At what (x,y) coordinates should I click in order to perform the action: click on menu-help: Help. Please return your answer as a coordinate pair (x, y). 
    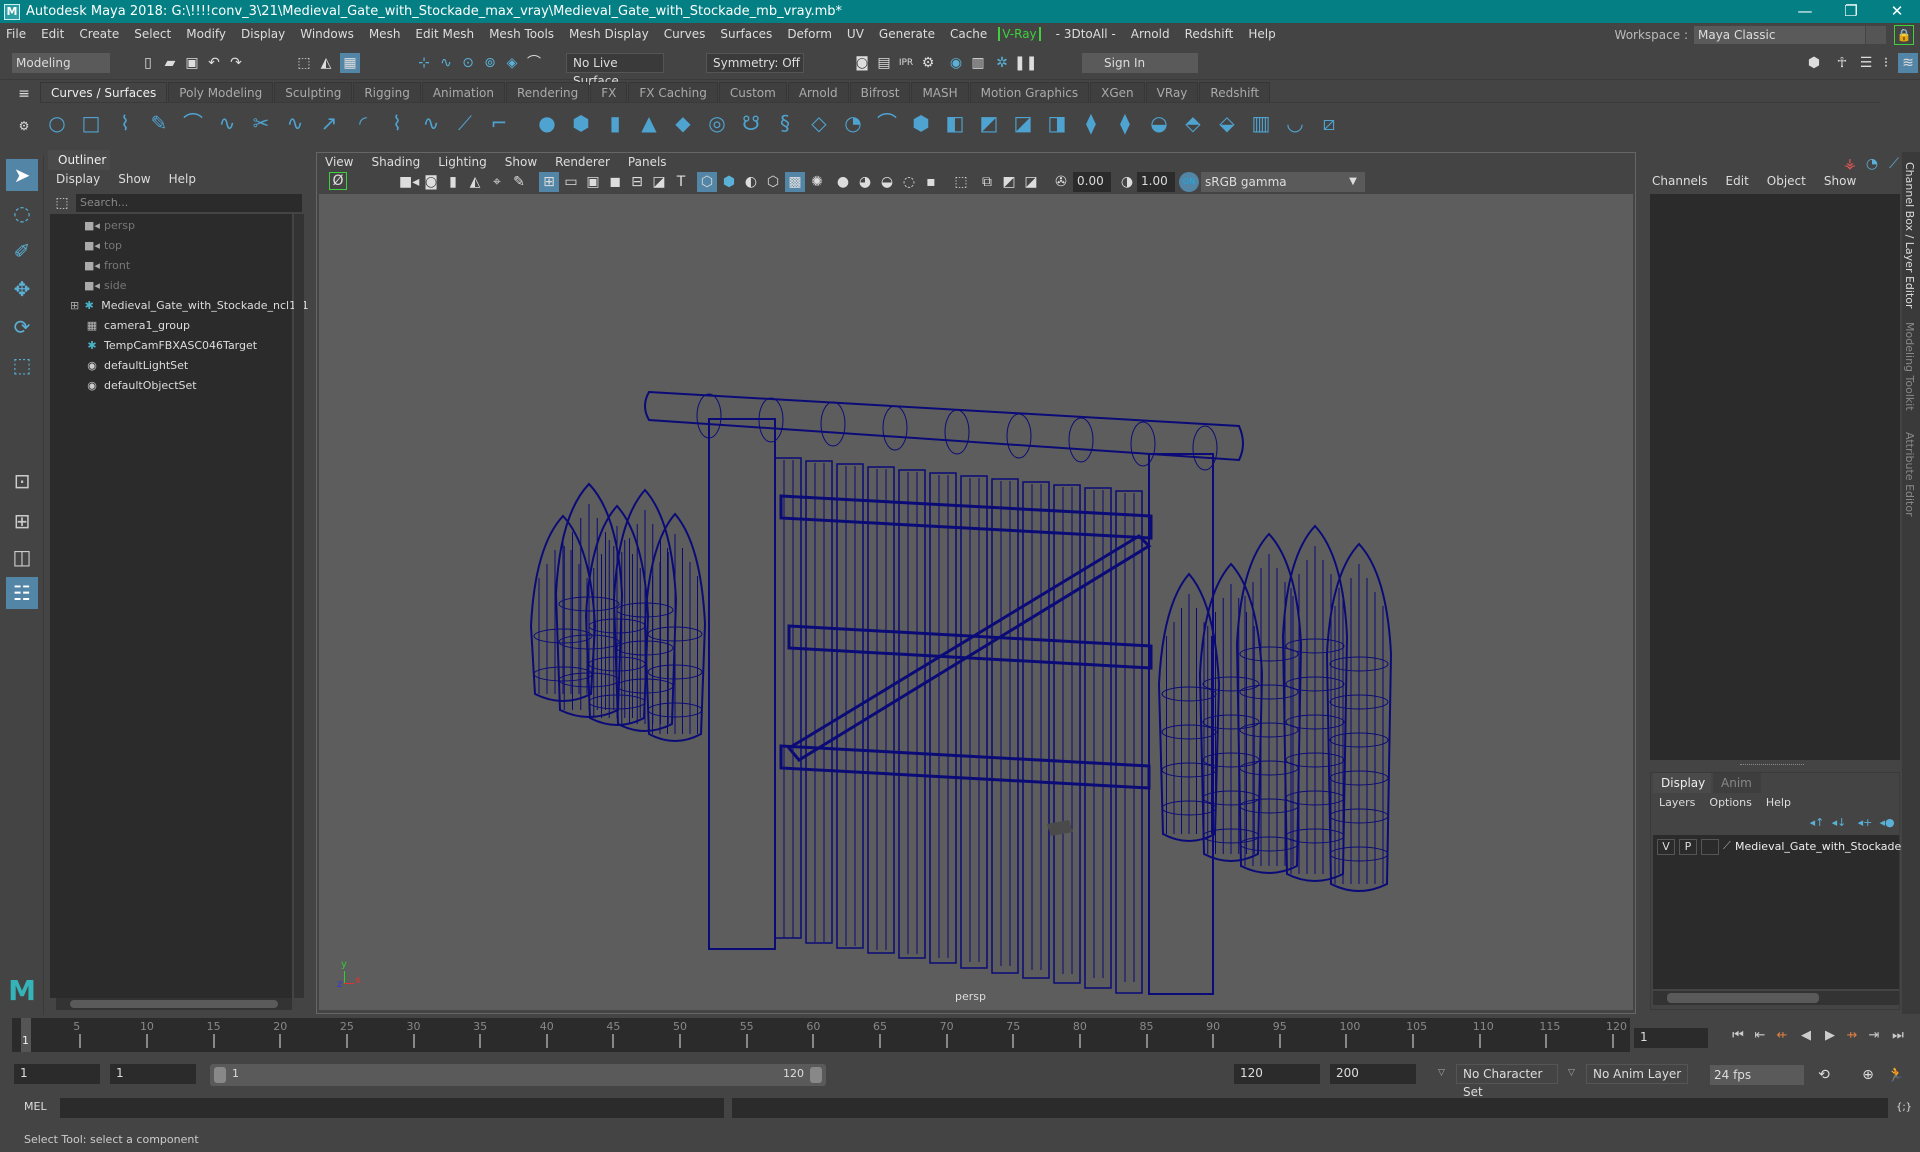
    Looking at the image, I should click on (1261, 34).